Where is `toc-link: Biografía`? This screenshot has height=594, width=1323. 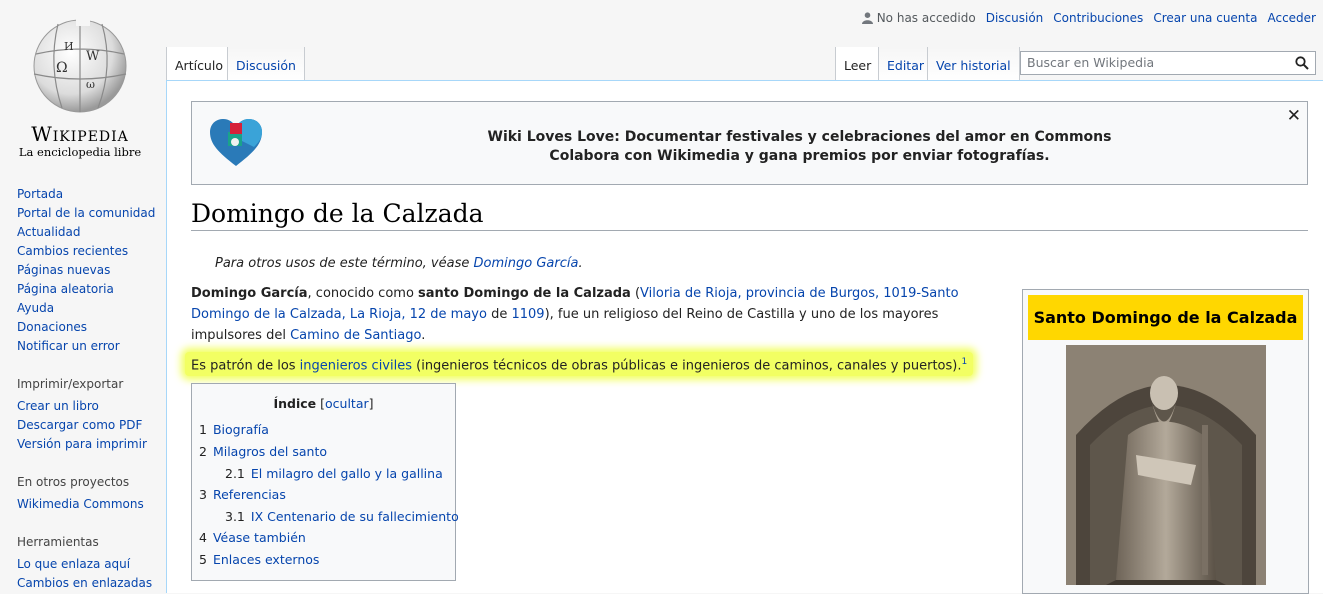
toc-link: Biografía is located at coordinates (241, 429).